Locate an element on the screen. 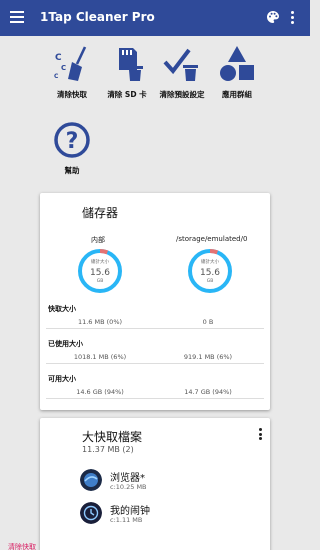 This screenshot has height=550, width=320. clear-cache-link: 清除快取 is located at coordinates (22, 546).